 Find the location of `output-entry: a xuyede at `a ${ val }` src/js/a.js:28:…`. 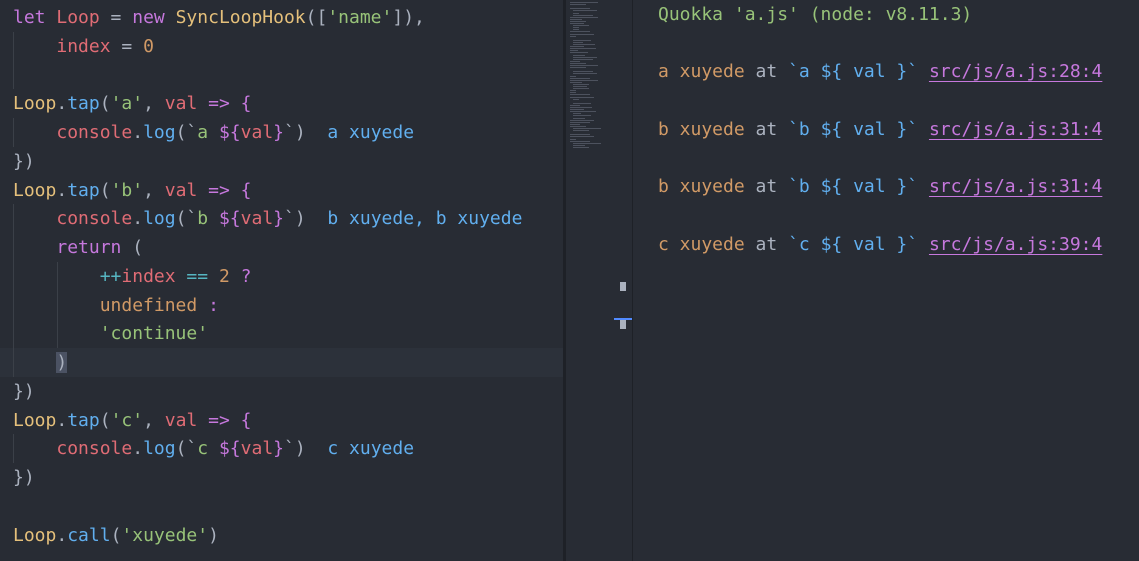

output-entry: a xuyede at `a ${ val }` src/js/a.js:28:… is located at coordinates (880, 71).